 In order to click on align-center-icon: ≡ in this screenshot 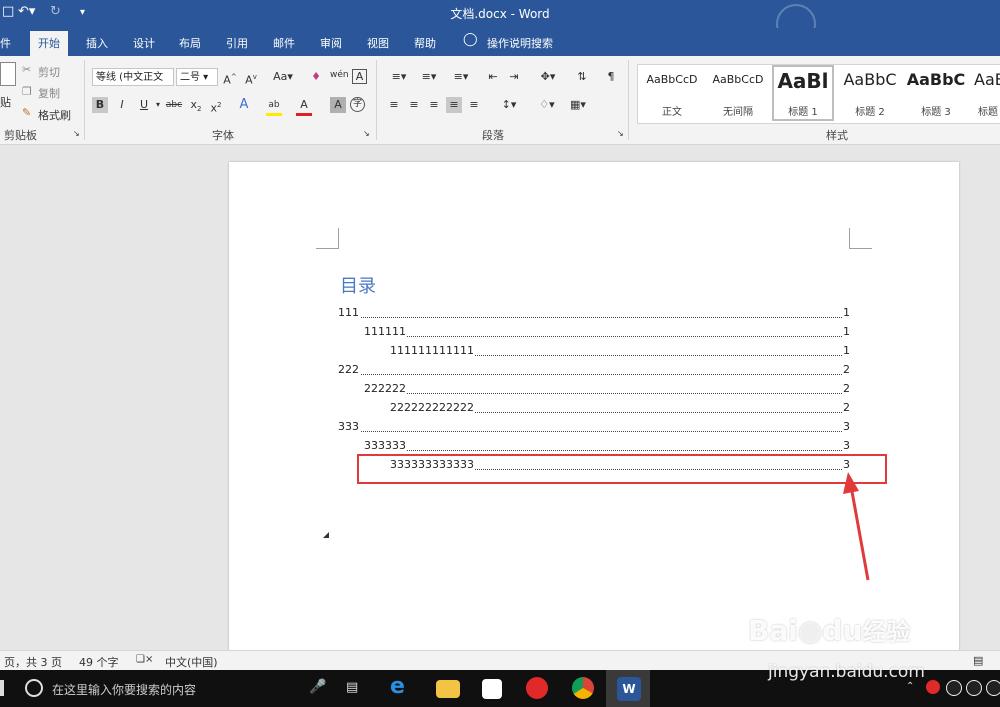, I will do `click(414, 105)`.